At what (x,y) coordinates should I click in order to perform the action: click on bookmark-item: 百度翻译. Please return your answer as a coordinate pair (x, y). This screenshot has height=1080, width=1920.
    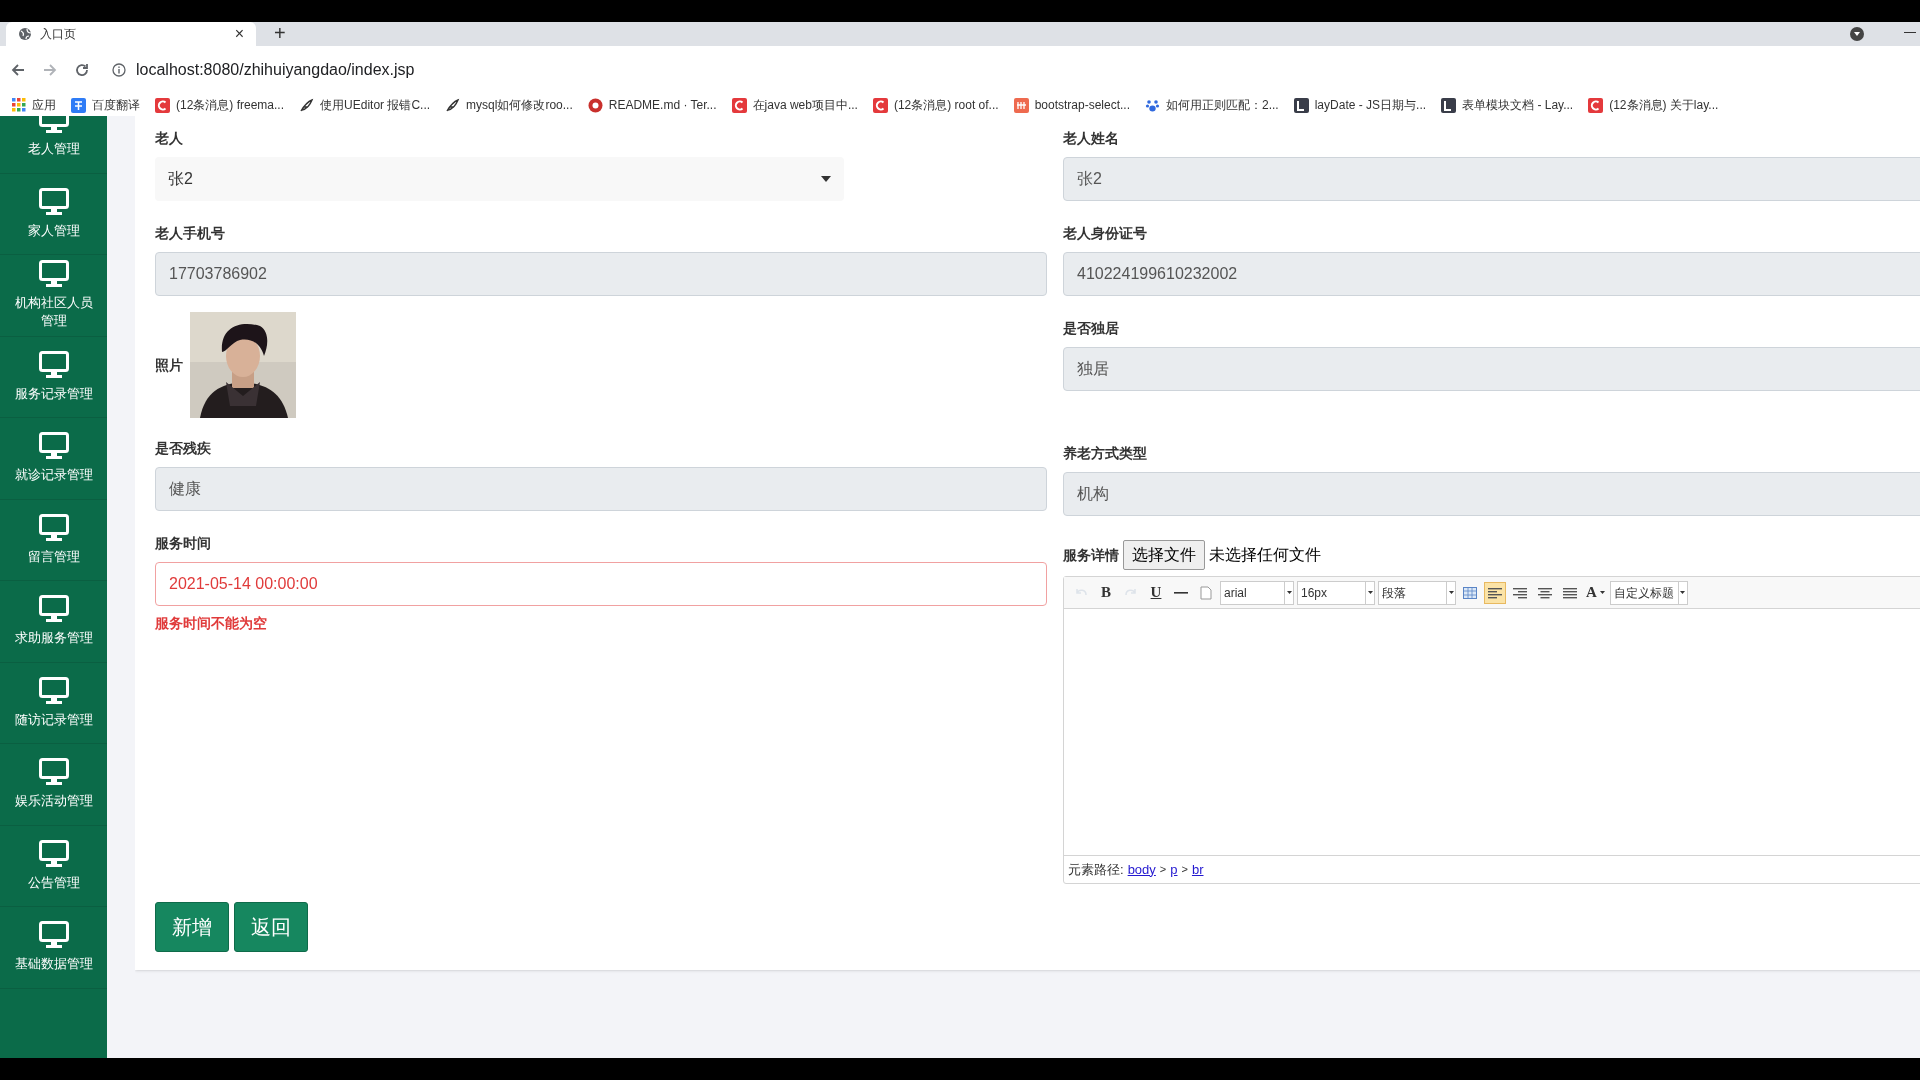
    Looking at the image, I should click on (105, 105).